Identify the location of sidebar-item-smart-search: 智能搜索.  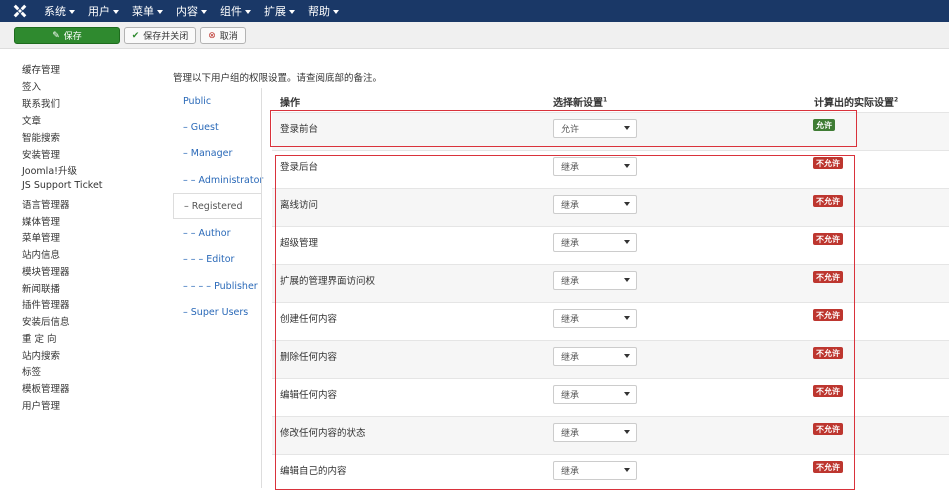
(41, 137).